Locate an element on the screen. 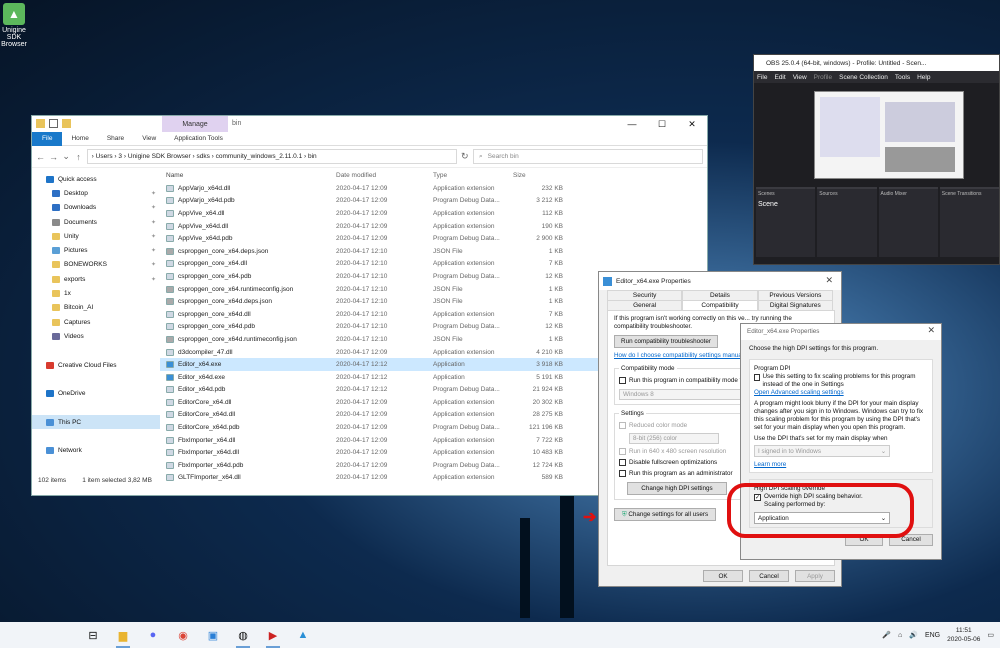 The width and height of the screenshot is (1000, 648). nav-item: BONEWORKS ✦ is located at coordinates (96, 265).